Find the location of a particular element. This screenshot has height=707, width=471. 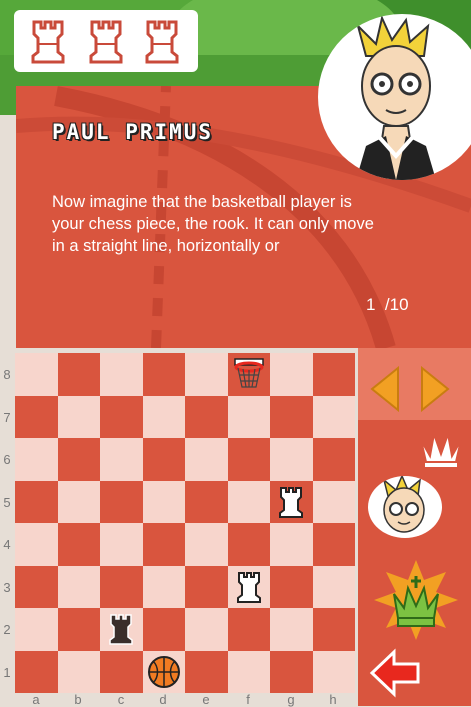

square-d6 is located at coordinates (163, 459).